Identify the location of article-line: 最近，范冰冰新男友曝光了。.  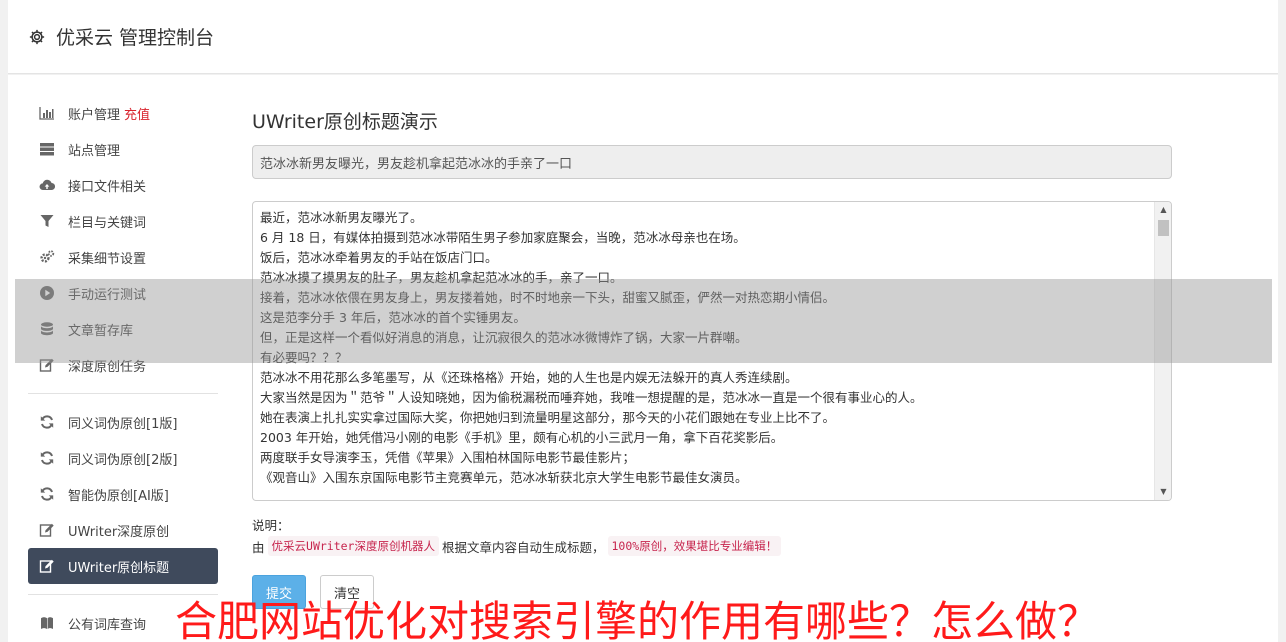
(341, 217).